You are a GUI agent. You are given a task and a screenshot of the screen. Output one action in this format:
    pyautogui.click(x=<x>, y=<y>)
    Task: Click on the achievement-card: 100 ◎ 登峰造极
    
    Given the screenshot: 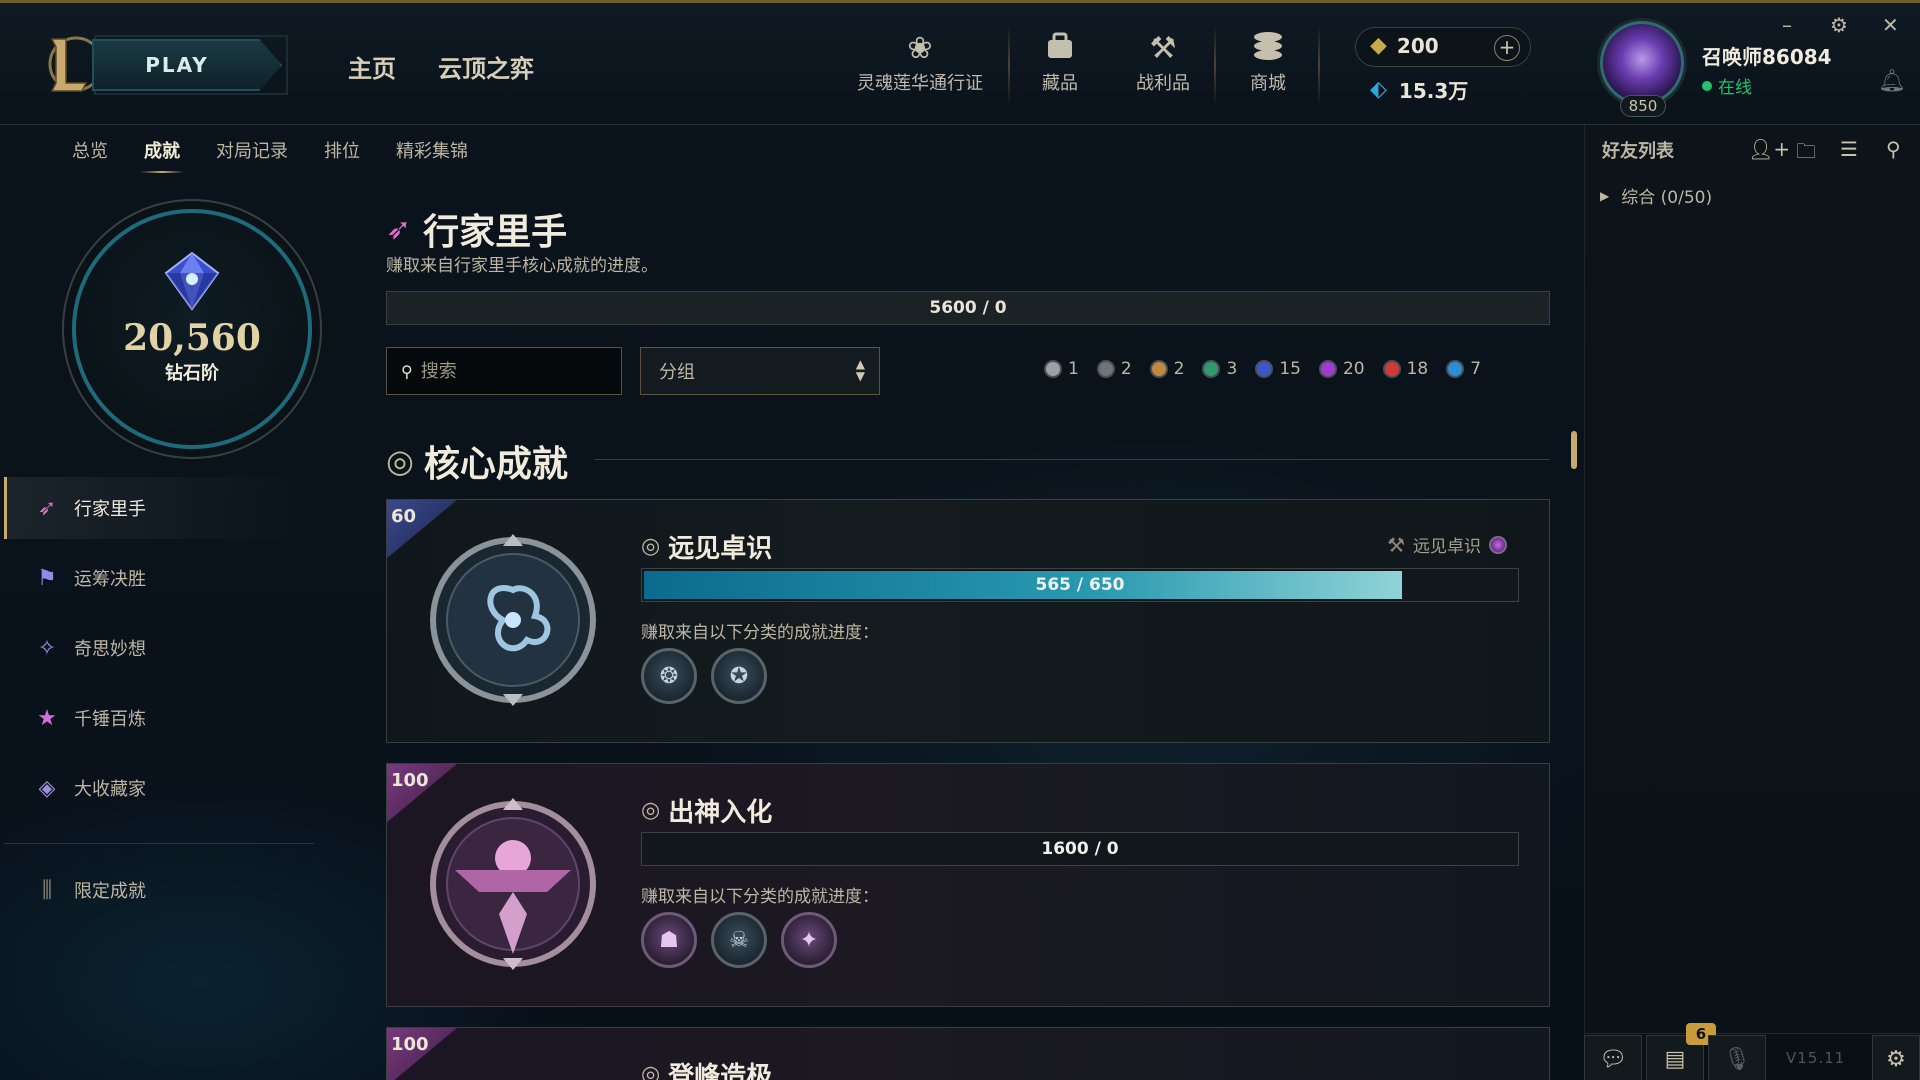 What is the action you would take?
    pyautogui.click(x=968, y=1053)
    